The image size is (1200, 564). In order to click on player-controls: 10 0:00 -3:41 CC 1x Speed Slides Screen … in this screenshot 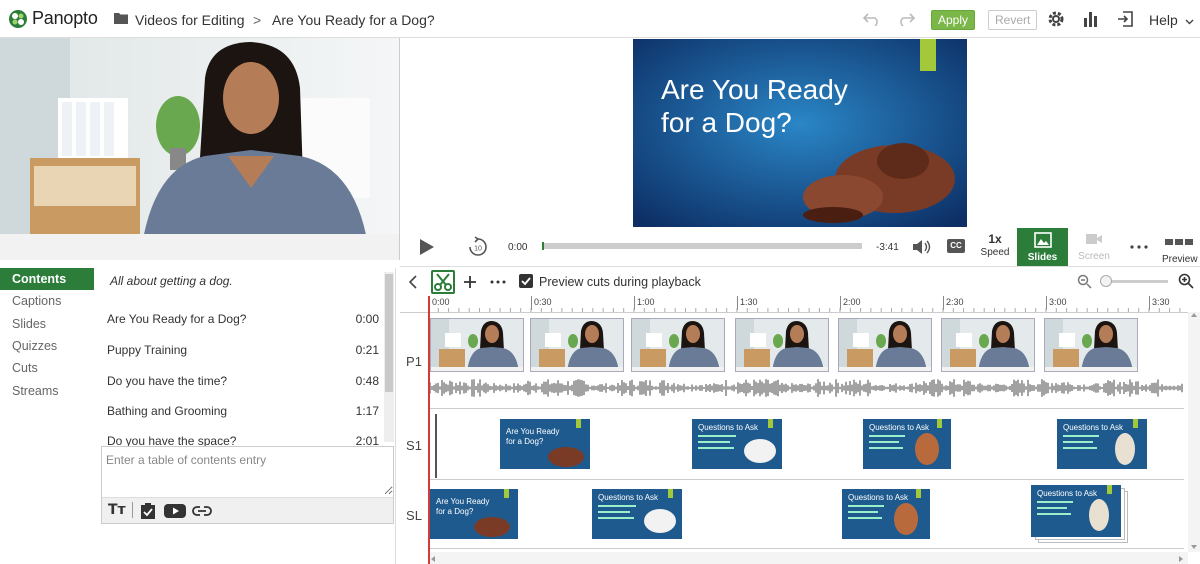, I will do `click(800, 247)`.